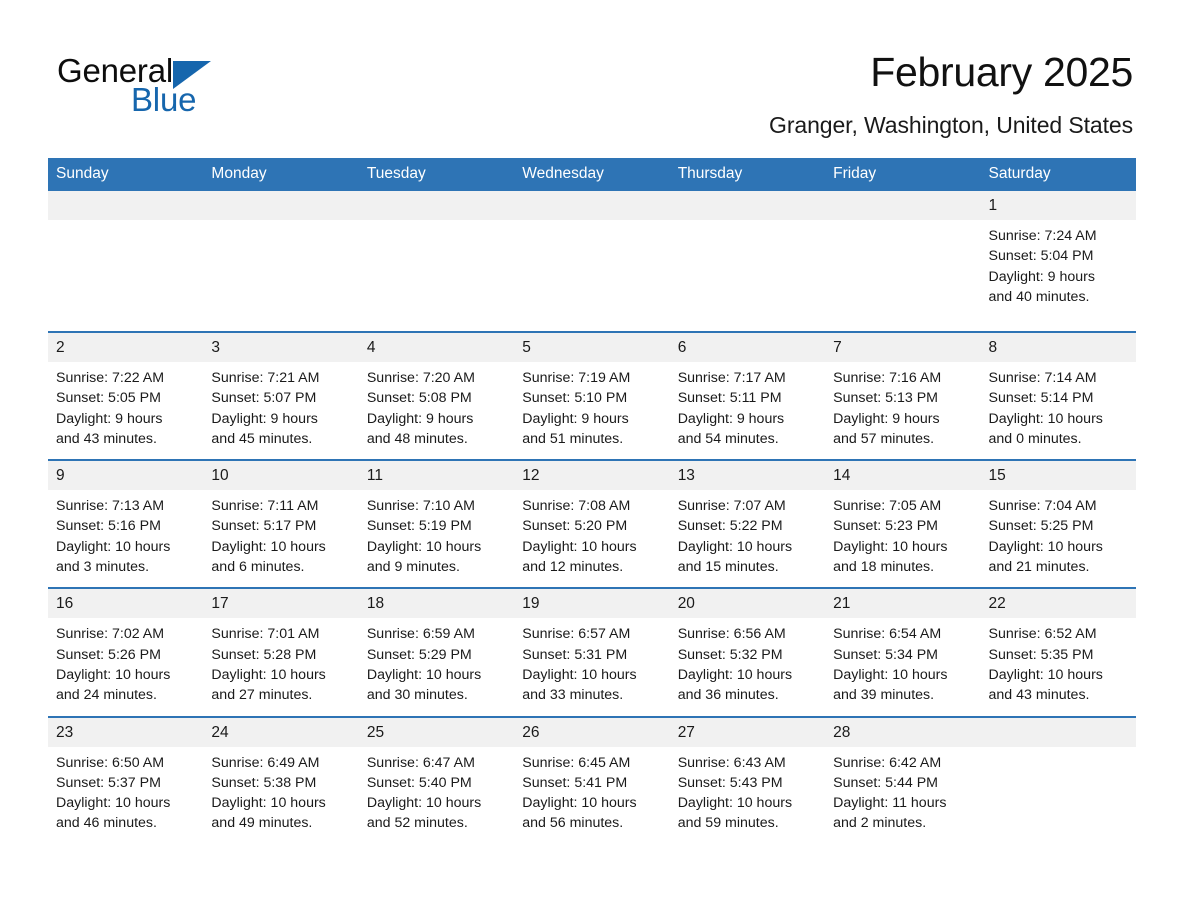 This screenshot has height=918, width=1188. Describe the element at coordinates (126, 476) in the screenshot. I see `day-number: 9` at that location.